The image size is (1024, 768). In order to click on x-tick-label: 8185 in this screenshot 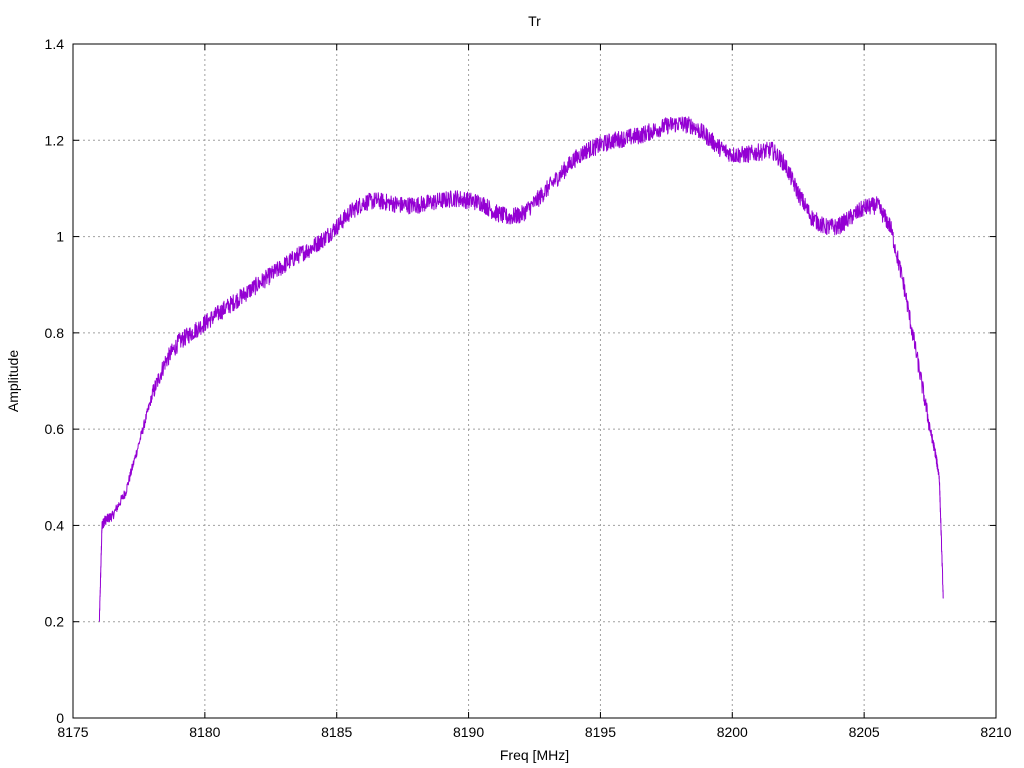, I will do `click(336, 732)`.